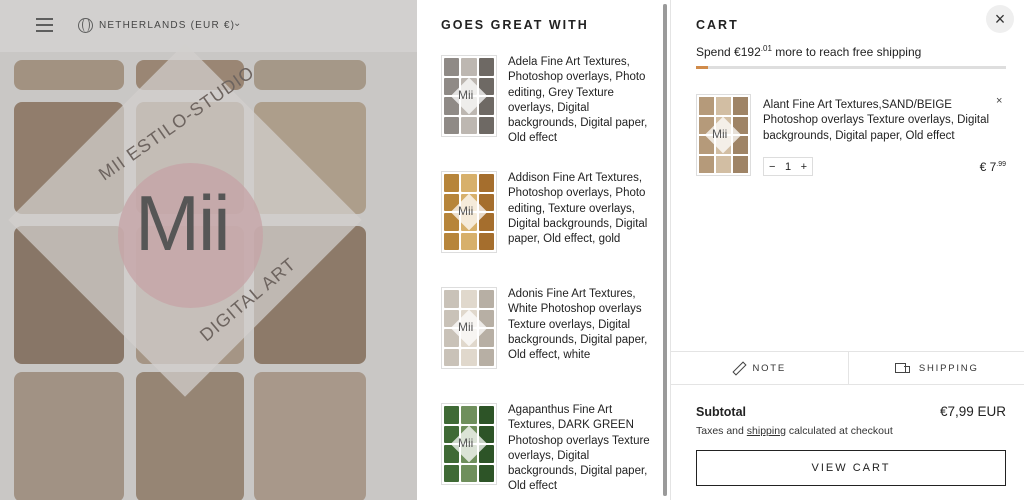 Image resolution: width=1024 pixels, height=500 pixels. I want to click on subtotal-value: €7,99 EUR, so click(972, 411).